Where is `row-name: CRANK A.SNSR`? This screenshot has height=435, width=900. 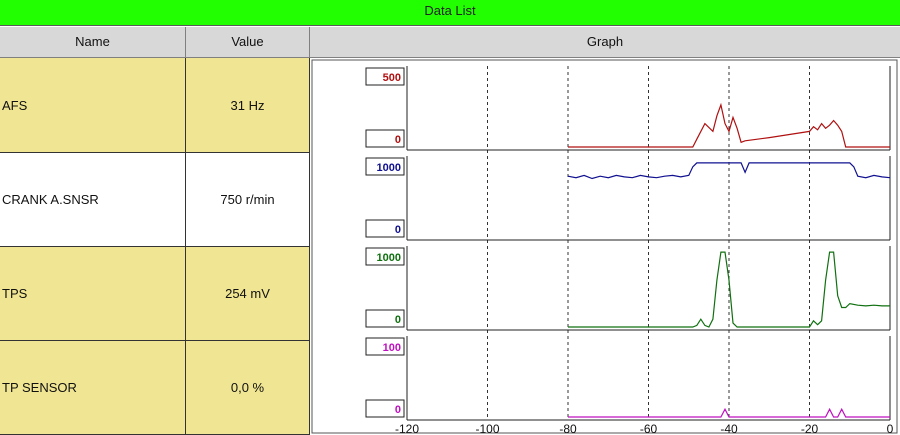 row-name: CRANK A.SNSR is located at coordinates (50, 199).